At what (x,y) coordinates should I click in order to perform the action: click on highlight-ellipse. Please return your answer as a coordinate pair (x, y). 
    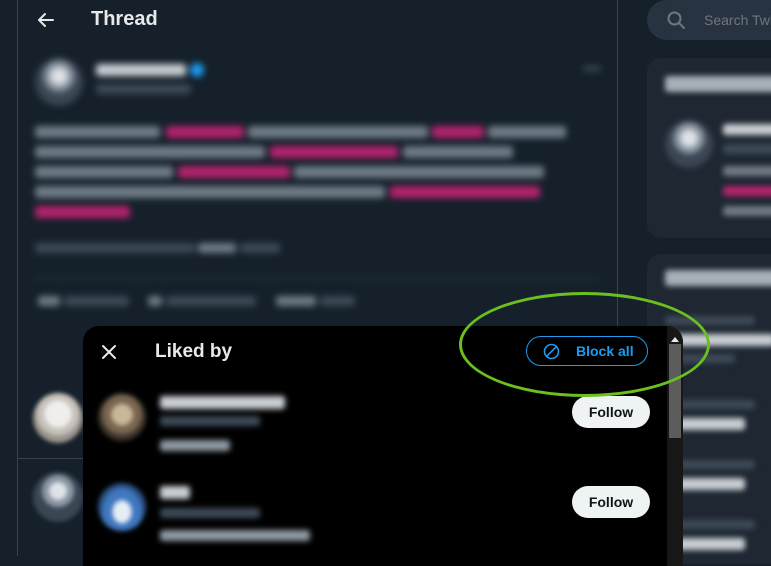
    Looking at the image, I should click on (584, 344).